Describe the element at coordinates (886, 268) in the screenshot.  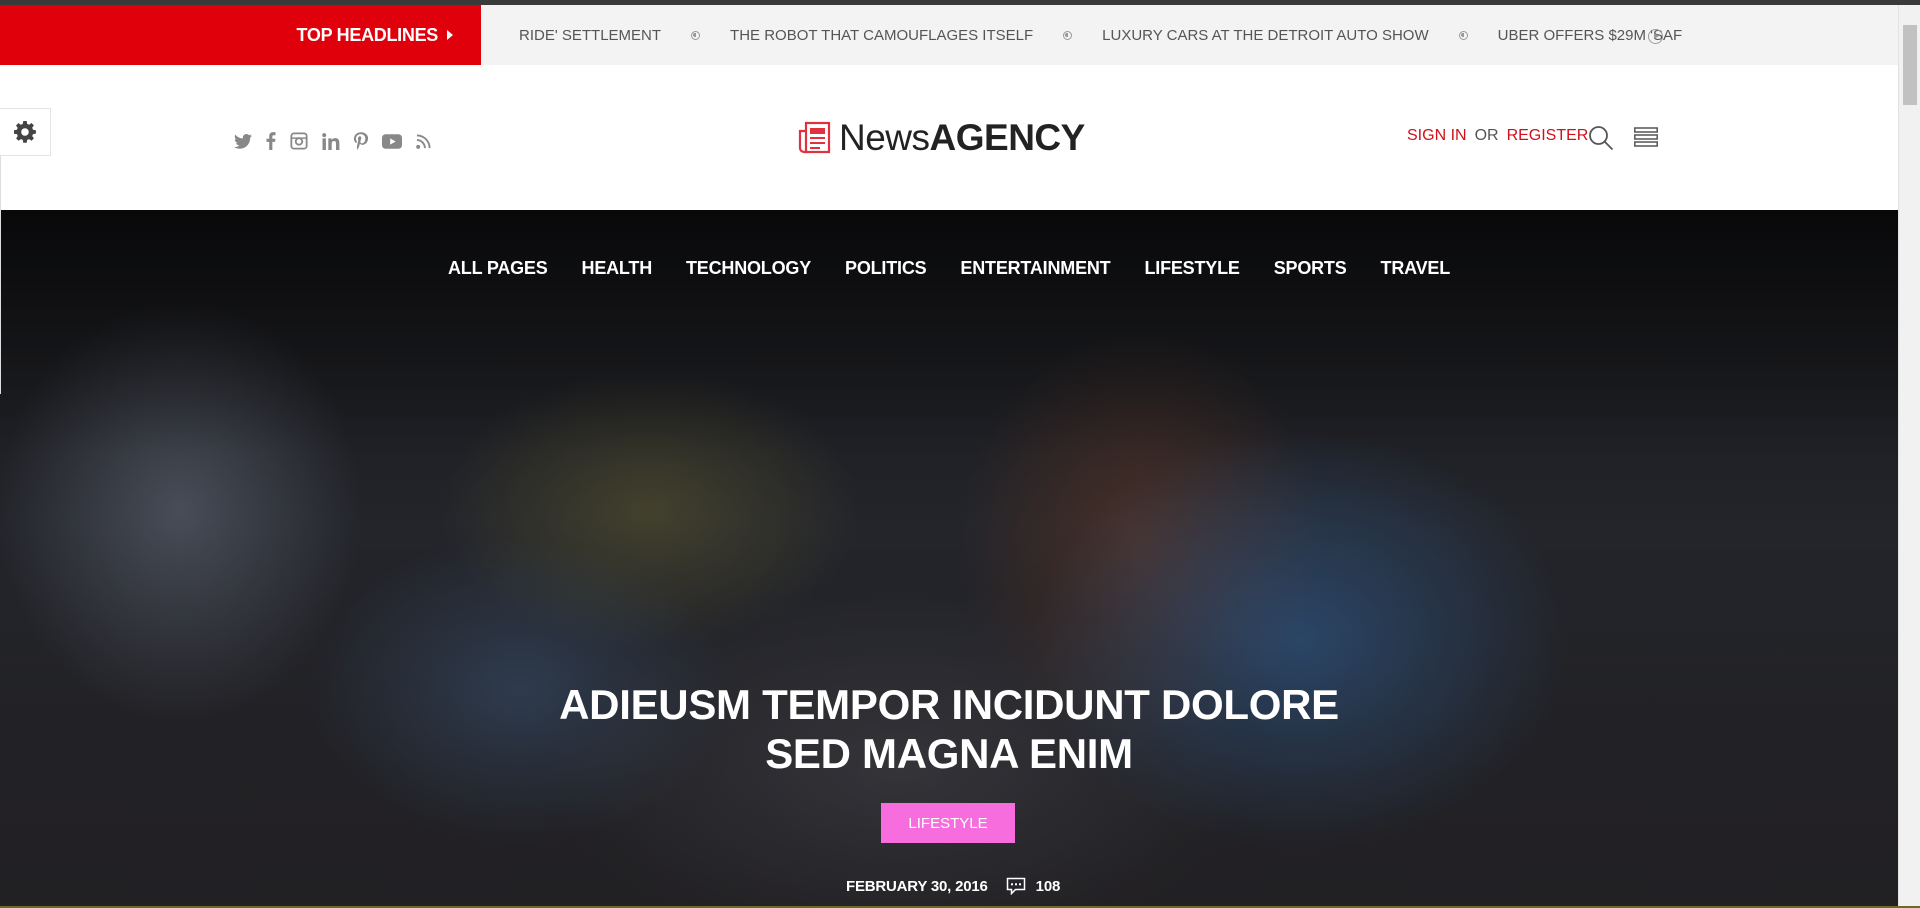
I see `nav-item-politics: POLITICS` at that location.